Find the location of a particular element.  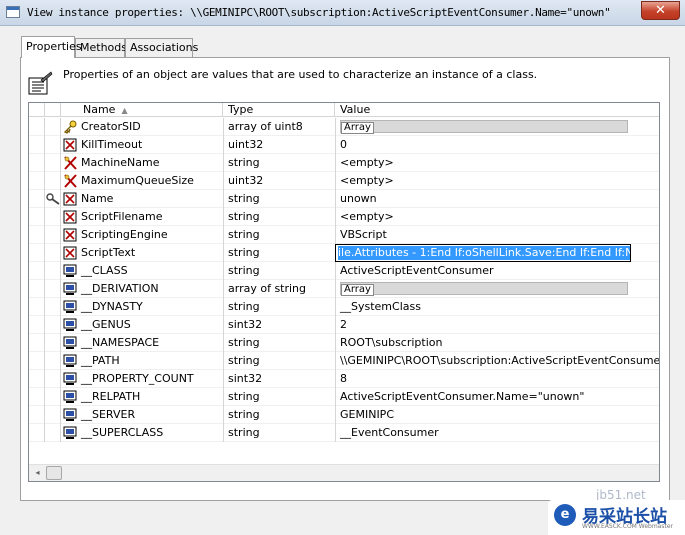

table-row: __SUPERCLASS string __EventConsumer is located at coordinates (344, 433).